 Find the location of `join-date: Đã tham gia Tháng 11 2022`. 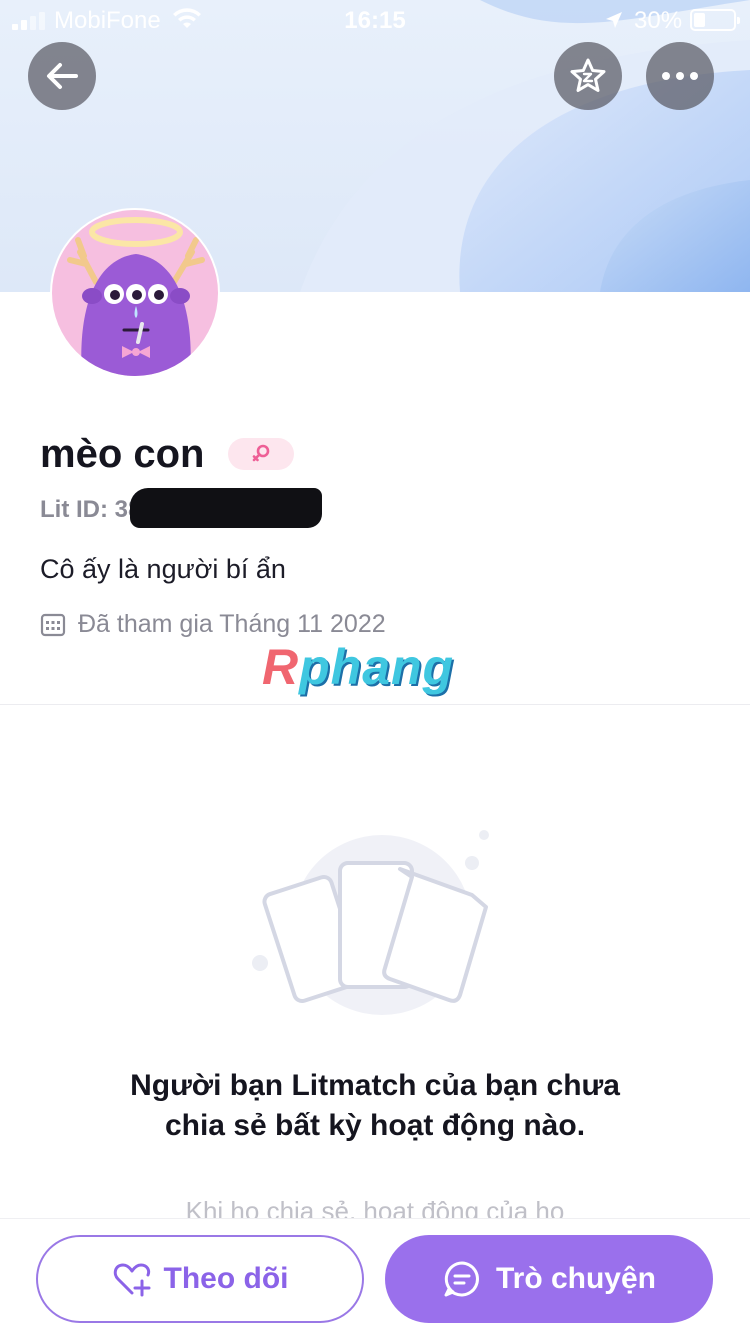

join-date: Đã tham gia Tháng 11 2022 is located at coordinates (213, 624).